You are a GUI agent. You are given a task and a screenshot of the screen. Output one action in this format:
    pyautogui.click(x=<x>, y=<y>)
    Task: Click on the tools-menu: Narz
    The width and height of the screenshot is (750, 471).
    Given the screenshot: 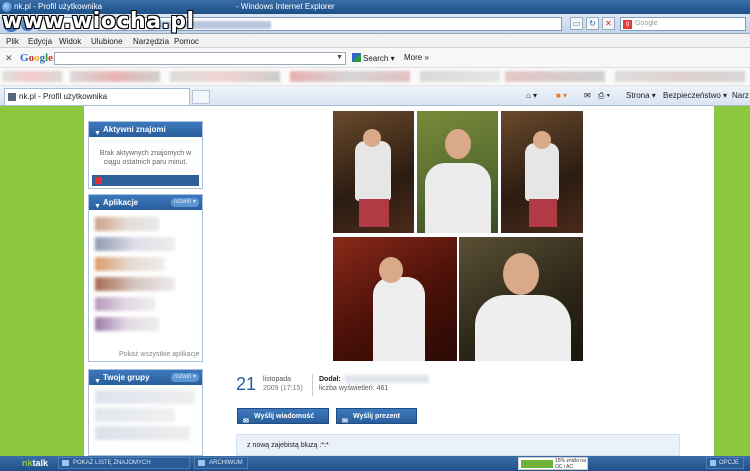 What is the action you would take?
    pyautogui.click(x=740, y=95)
    